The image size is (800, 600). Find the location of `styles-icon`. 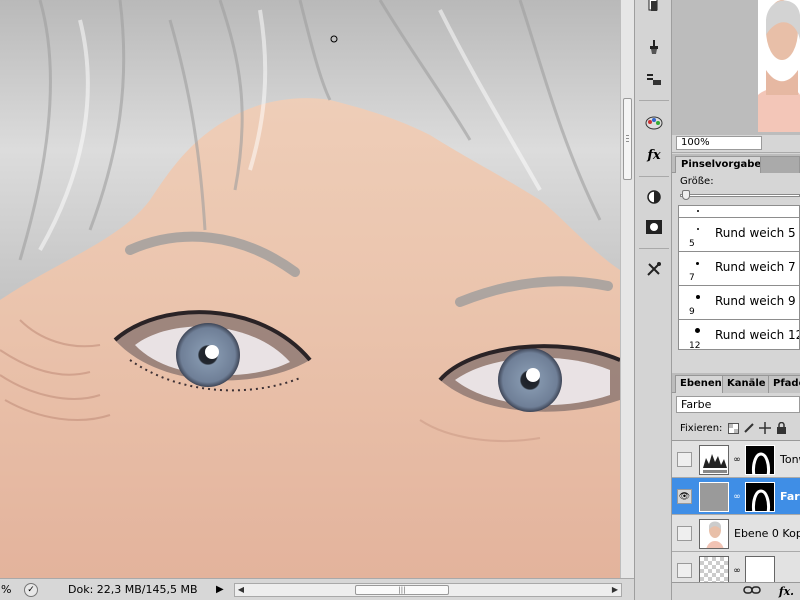

styles-icon is located at coordinates (654, 123).